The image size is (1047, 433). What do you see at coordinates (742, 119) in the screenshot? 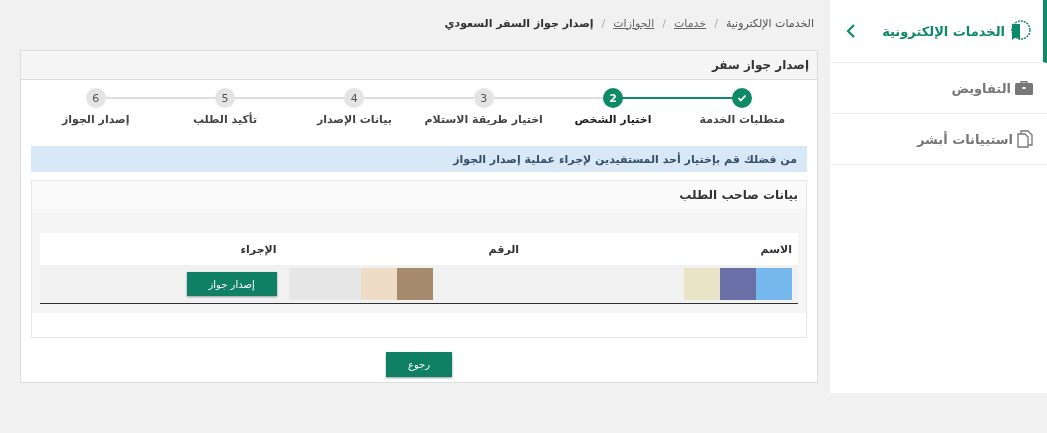
I see `step-label: متطلبات الخدمة` at bounding box center [742, 119].